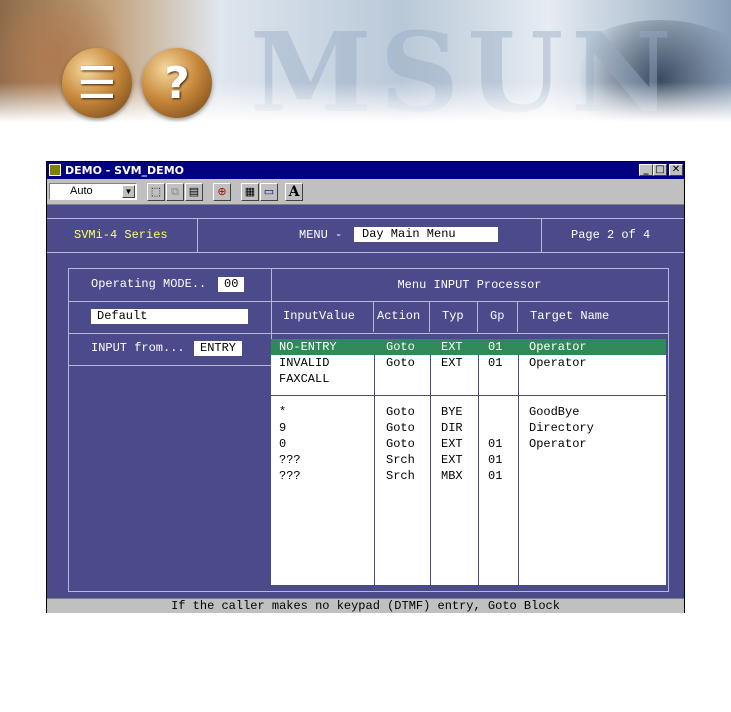  I want to click on input-from-row: INPUT from... ENTRY, so click(170, 349).